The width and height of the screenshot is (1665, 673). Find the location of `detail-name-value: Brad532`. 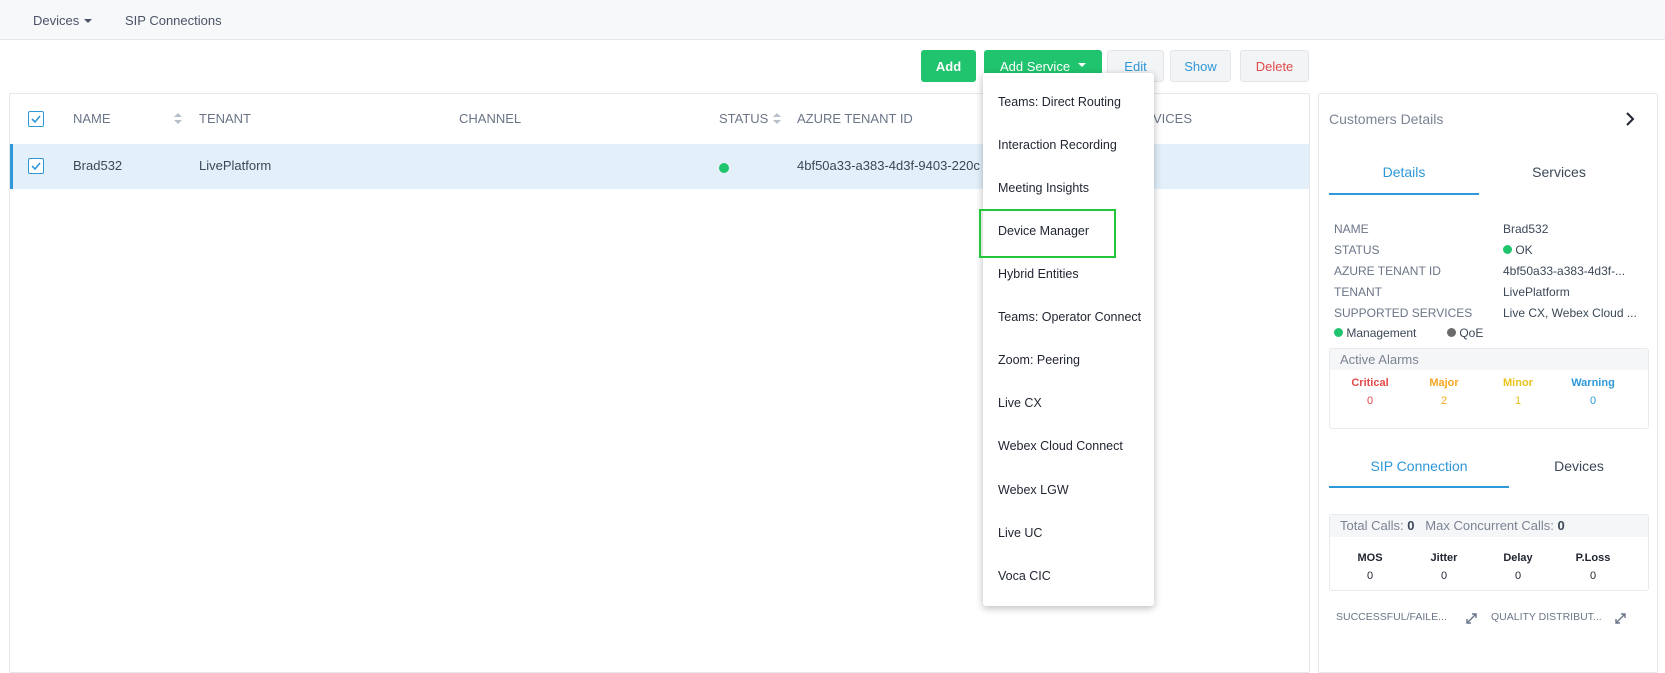

detail-name-value: Brad532 is located at coordinates (1526, 229).